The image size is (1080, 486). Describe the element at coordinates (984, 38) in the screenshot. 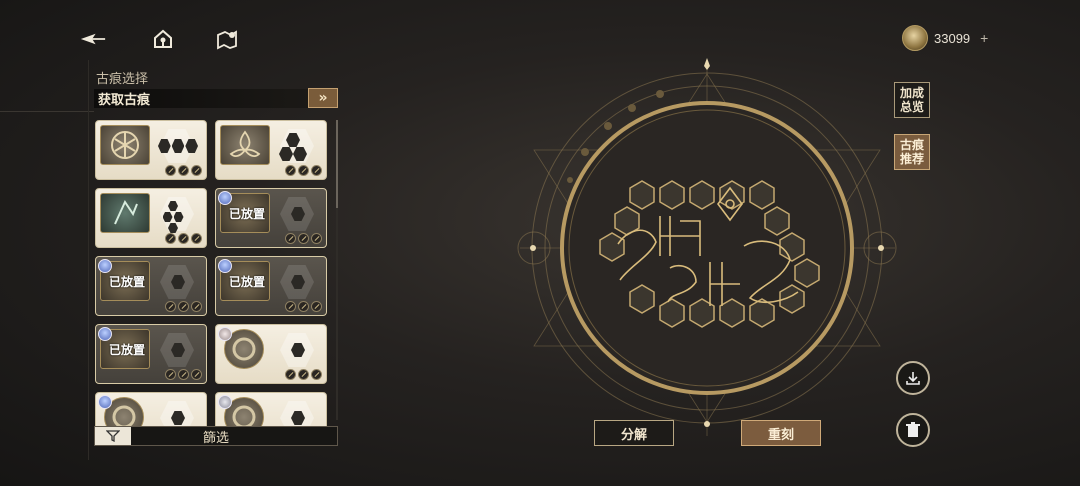

I see `add-currency-button: +` at that location.